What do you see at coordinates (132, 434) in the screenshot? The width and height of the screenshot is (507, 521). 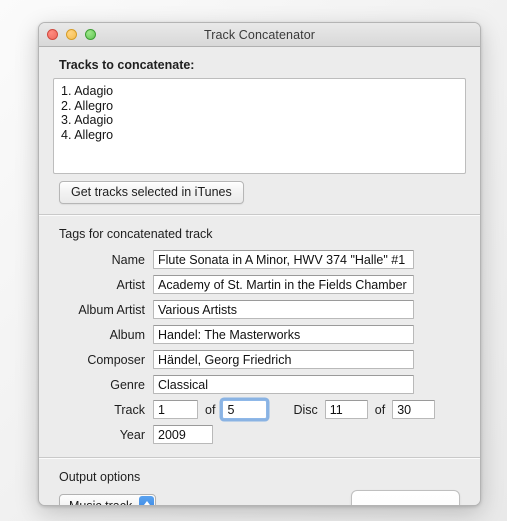 I see `year-label: Year` at bounding box center [132, 434].